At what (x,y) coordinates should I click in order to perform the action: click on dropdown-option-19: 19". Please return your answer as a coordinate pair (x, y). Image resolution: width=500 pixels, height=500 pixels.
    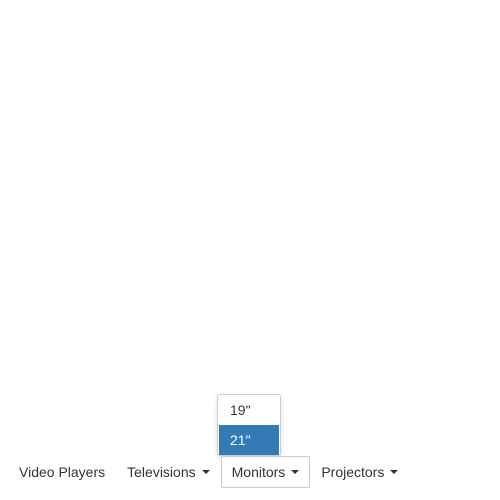
    Looking at the image, I should click on (249, 410).